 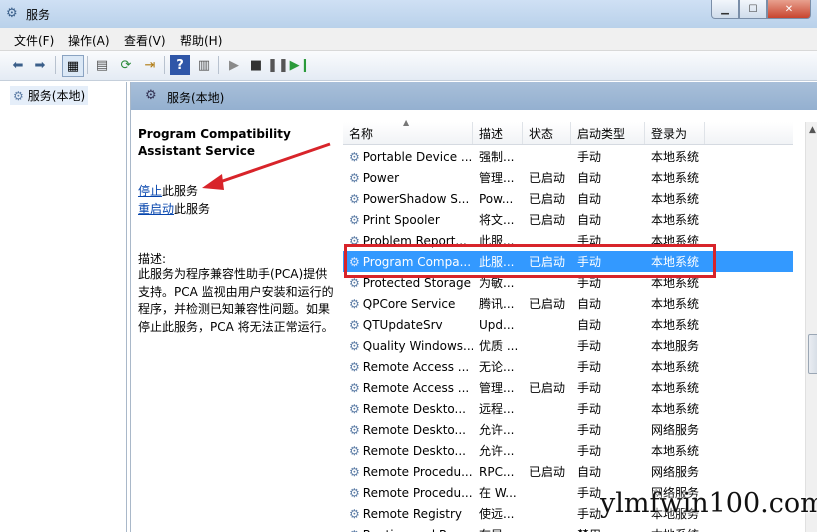 What do you see at coordinates (568, 345) in the screenshot?
I see `table-row: ⚙ Quality Windows... 优质 ... 手动 本地服务` at bounding box center [568, 345].